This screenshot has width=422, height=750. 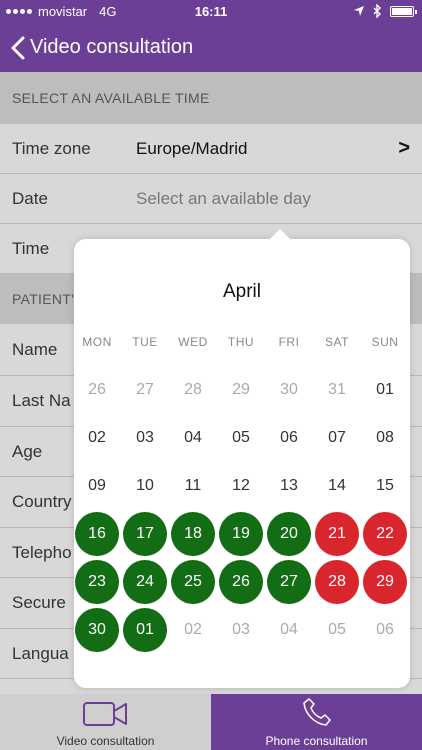 I want to click on patient-field-label: Country, so click(x=42, y=501).